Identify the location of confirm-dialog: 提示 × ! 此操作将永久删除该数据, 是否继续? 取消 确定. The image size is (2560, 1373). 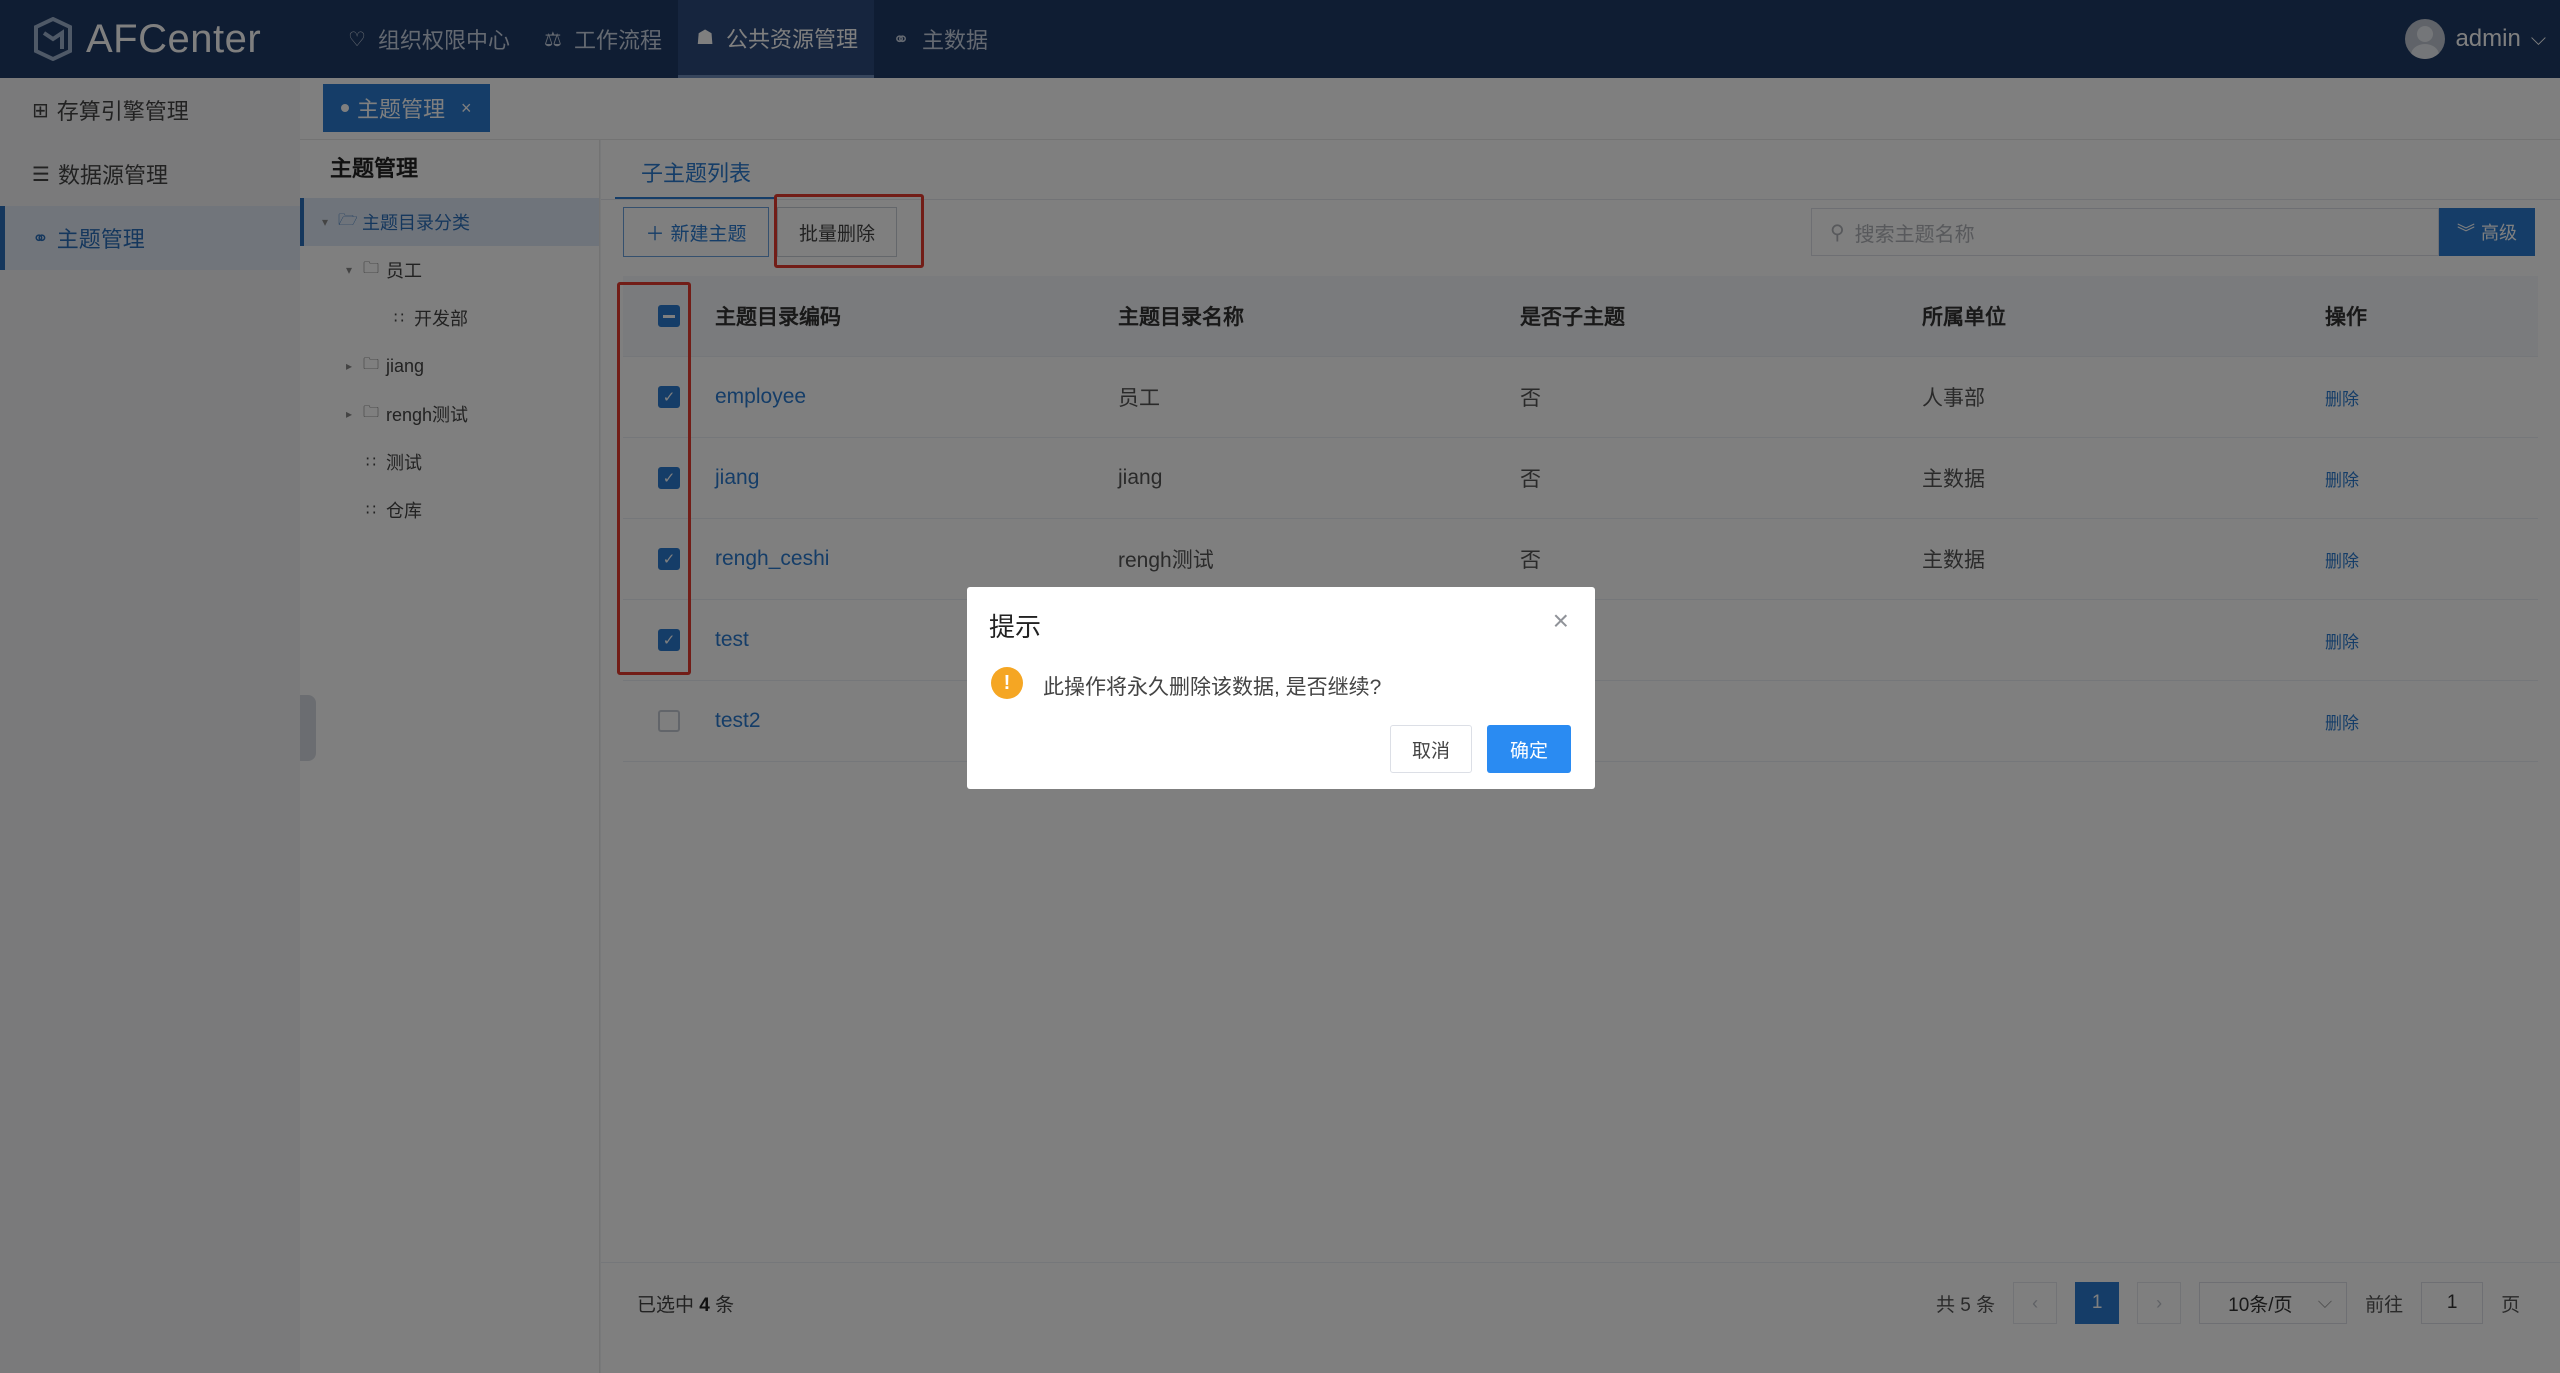
(1281, 688).